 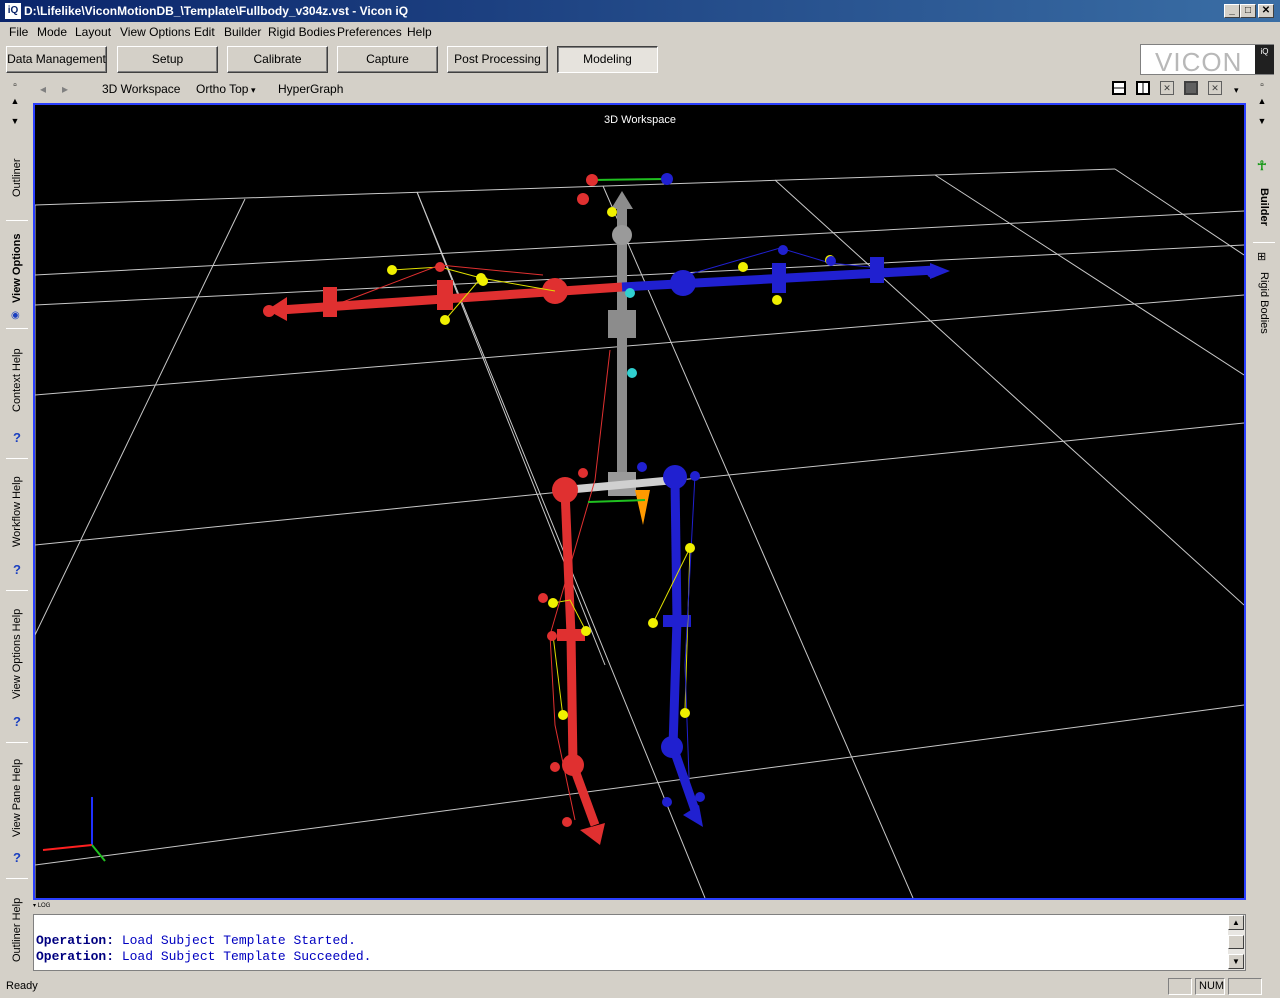 What do you see at coordinates (17, 721) in the screenshot?
I see `view-options-help-icon: ?` at bounding box center [17, 721].